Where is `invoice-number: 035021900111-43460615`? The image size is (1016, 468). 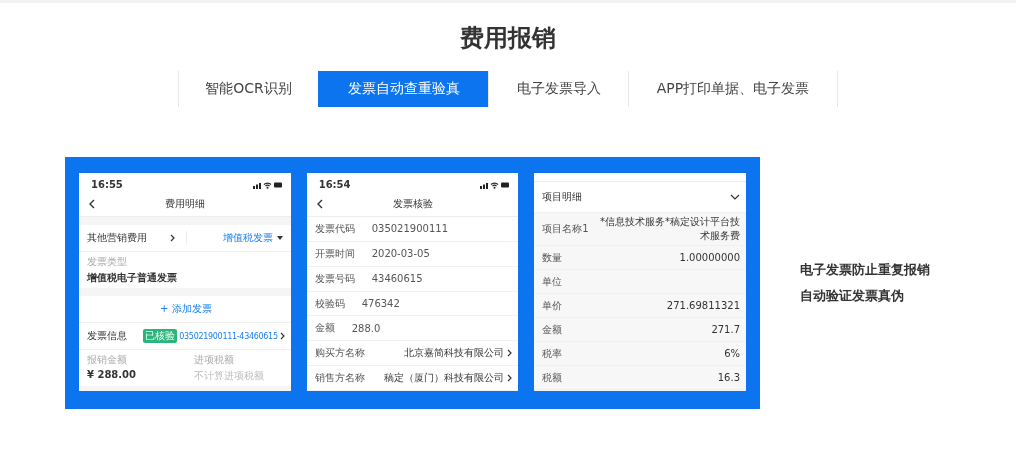 invoice-number: 035021900111-43460615 is located at coordinates (228, 336).